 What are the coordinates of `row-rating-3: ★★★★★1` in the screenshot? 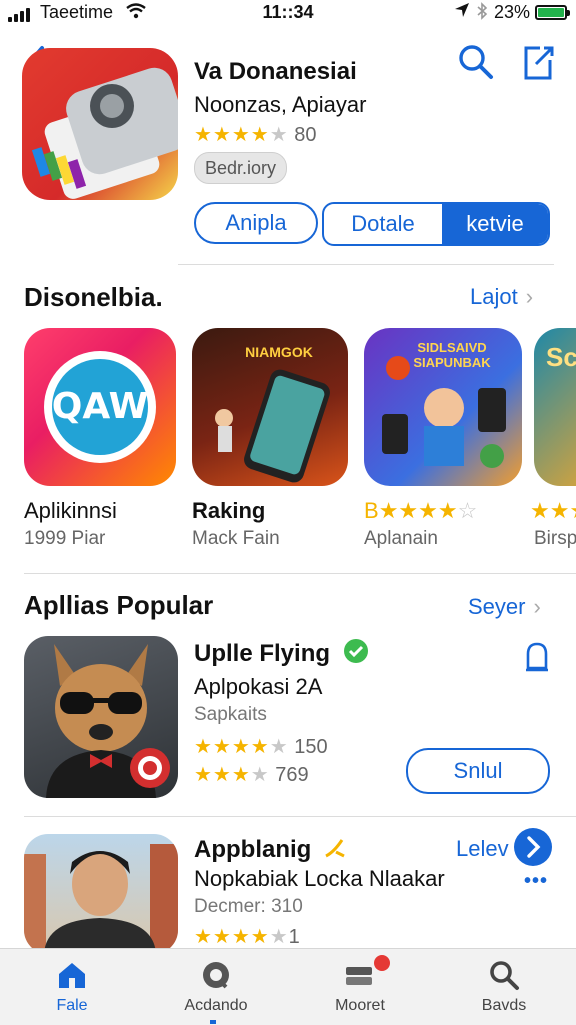 It's located at (247, 936).